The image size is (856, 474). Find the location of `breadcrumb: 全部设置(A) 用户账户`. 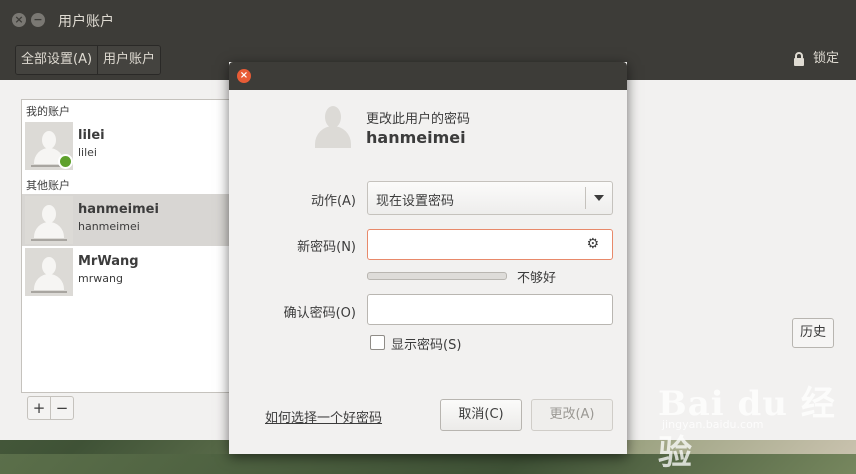

breadcrumb: 全部设置(A) 用户账户 is located at coordinates (88, 60).